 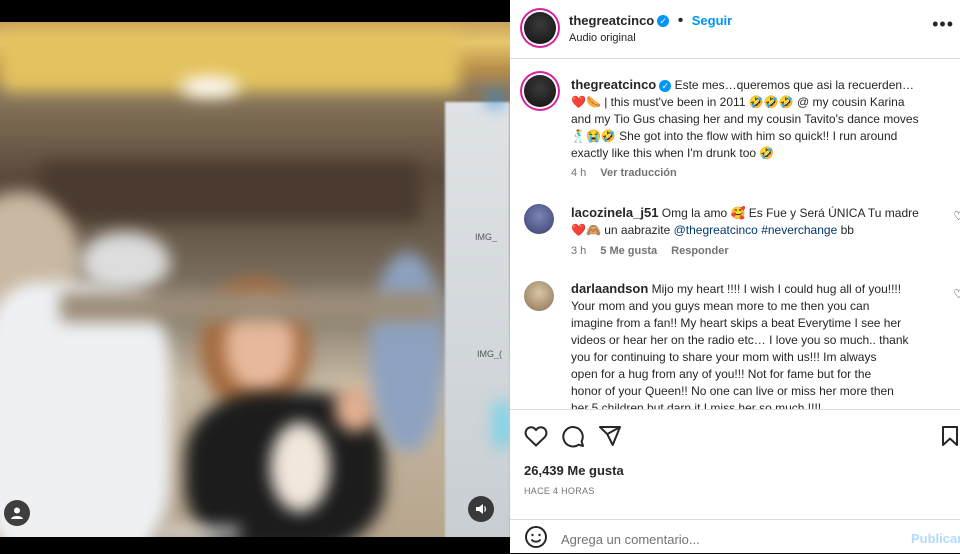 What do you see at coordinates (609, 288) in the screenshot?
I see `comment-username: darlaandson` at bounding box center [609, 288].